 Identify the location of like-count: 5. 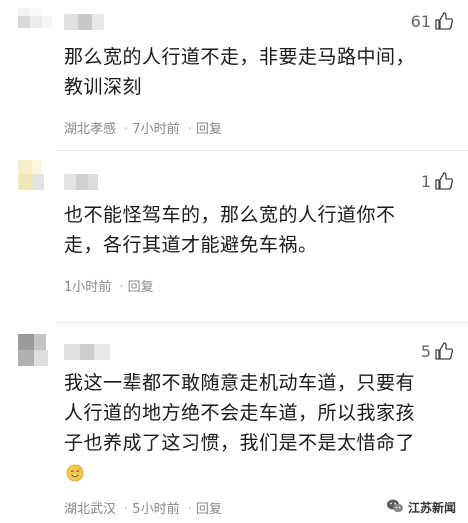
(425, 351).